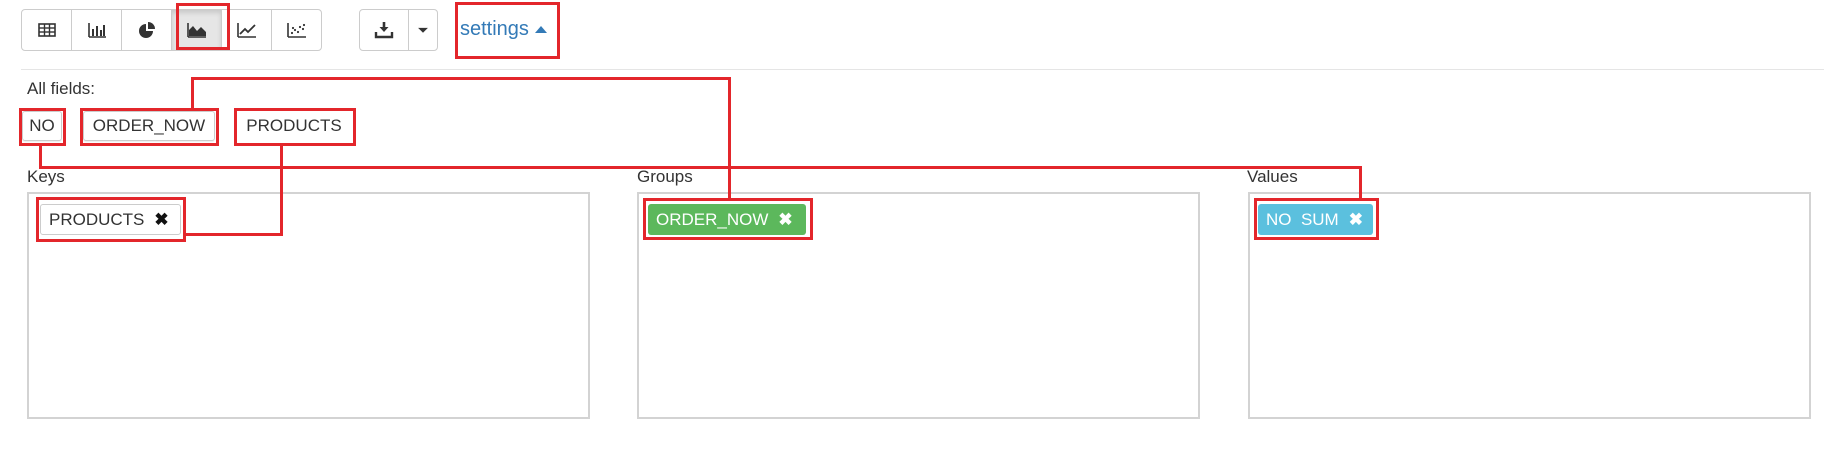 Image resolution: width=1836 pixels, height=454 pixels. I want to click on download-button-group, so click(398, 30).